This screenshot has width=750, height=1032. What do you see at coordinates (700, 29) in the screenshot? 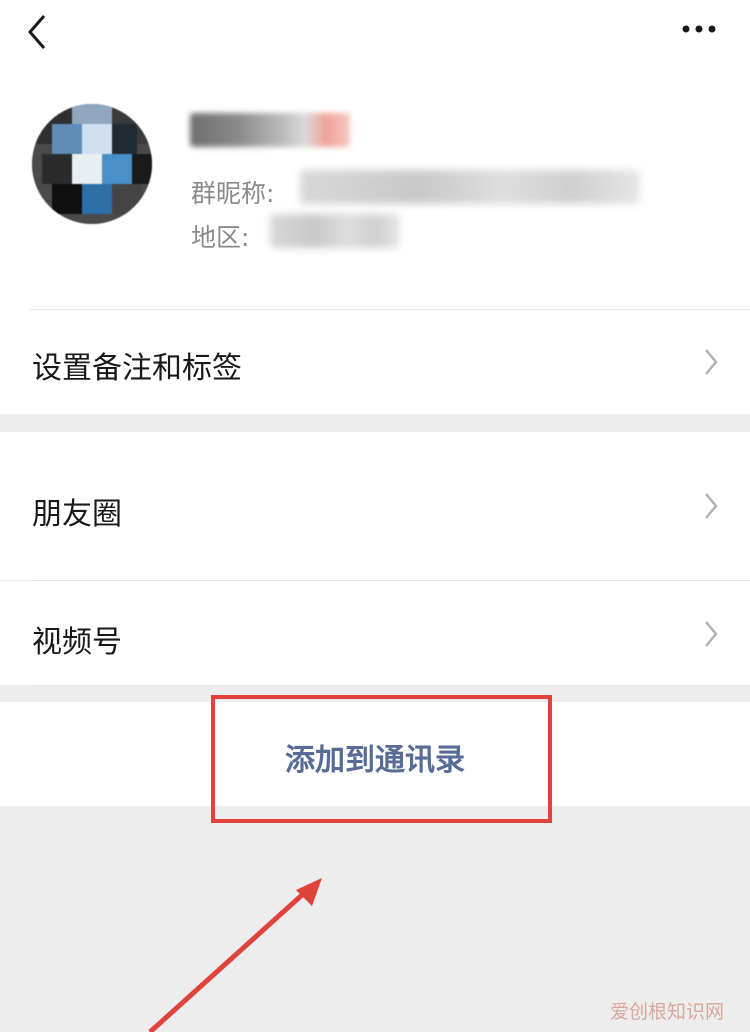
I see `more-icon` at bounding box center [700, 29].